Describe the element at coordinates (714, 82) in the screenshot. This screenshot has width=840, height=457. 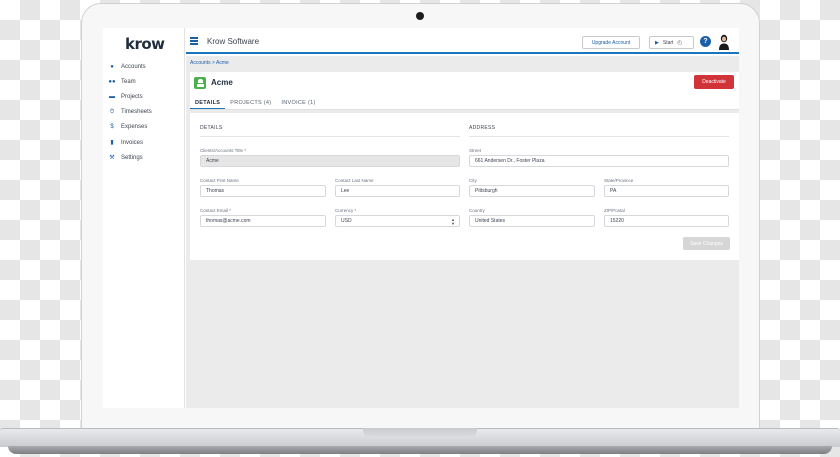
I see `deactivate-button: Deactivate` at that location.